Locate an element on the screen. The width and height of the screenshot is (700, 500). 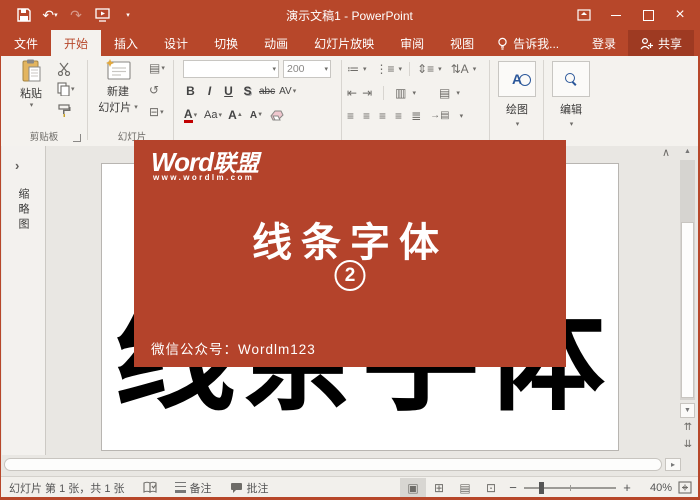
decrease-indent-icon: ⇤ is located at coordinates (352, 93).